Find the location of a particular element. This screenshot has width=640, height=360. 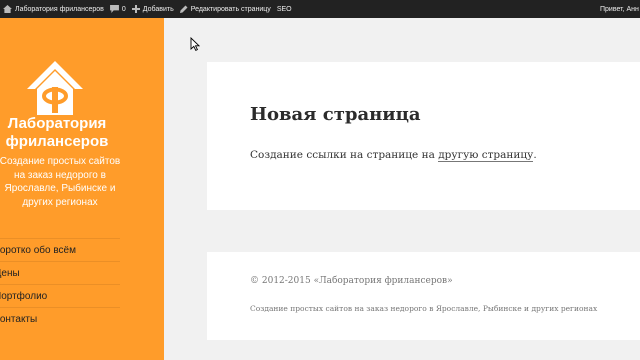

house-logo-icon is located at coordinates (55, 88).